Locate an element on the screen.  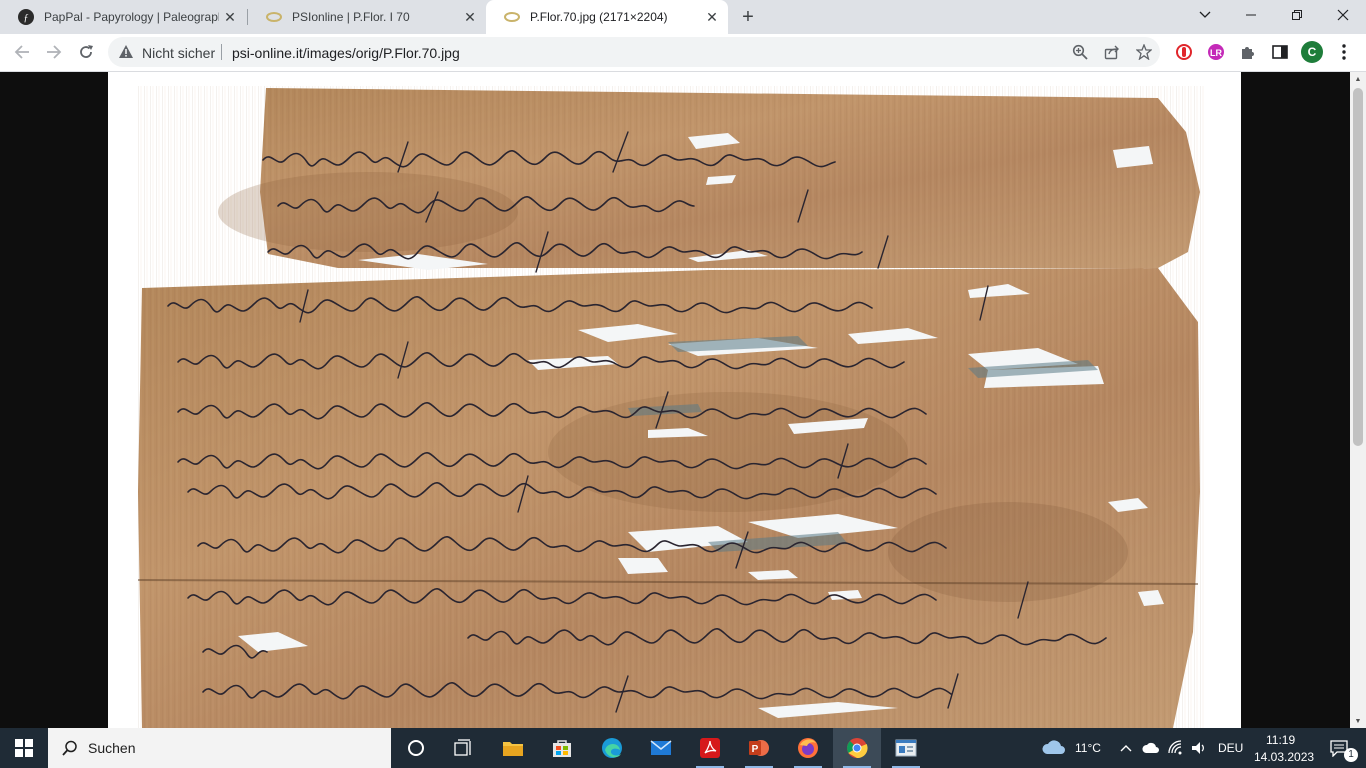
onedrive-cloud-icon is located at coordinates (1150, 747).